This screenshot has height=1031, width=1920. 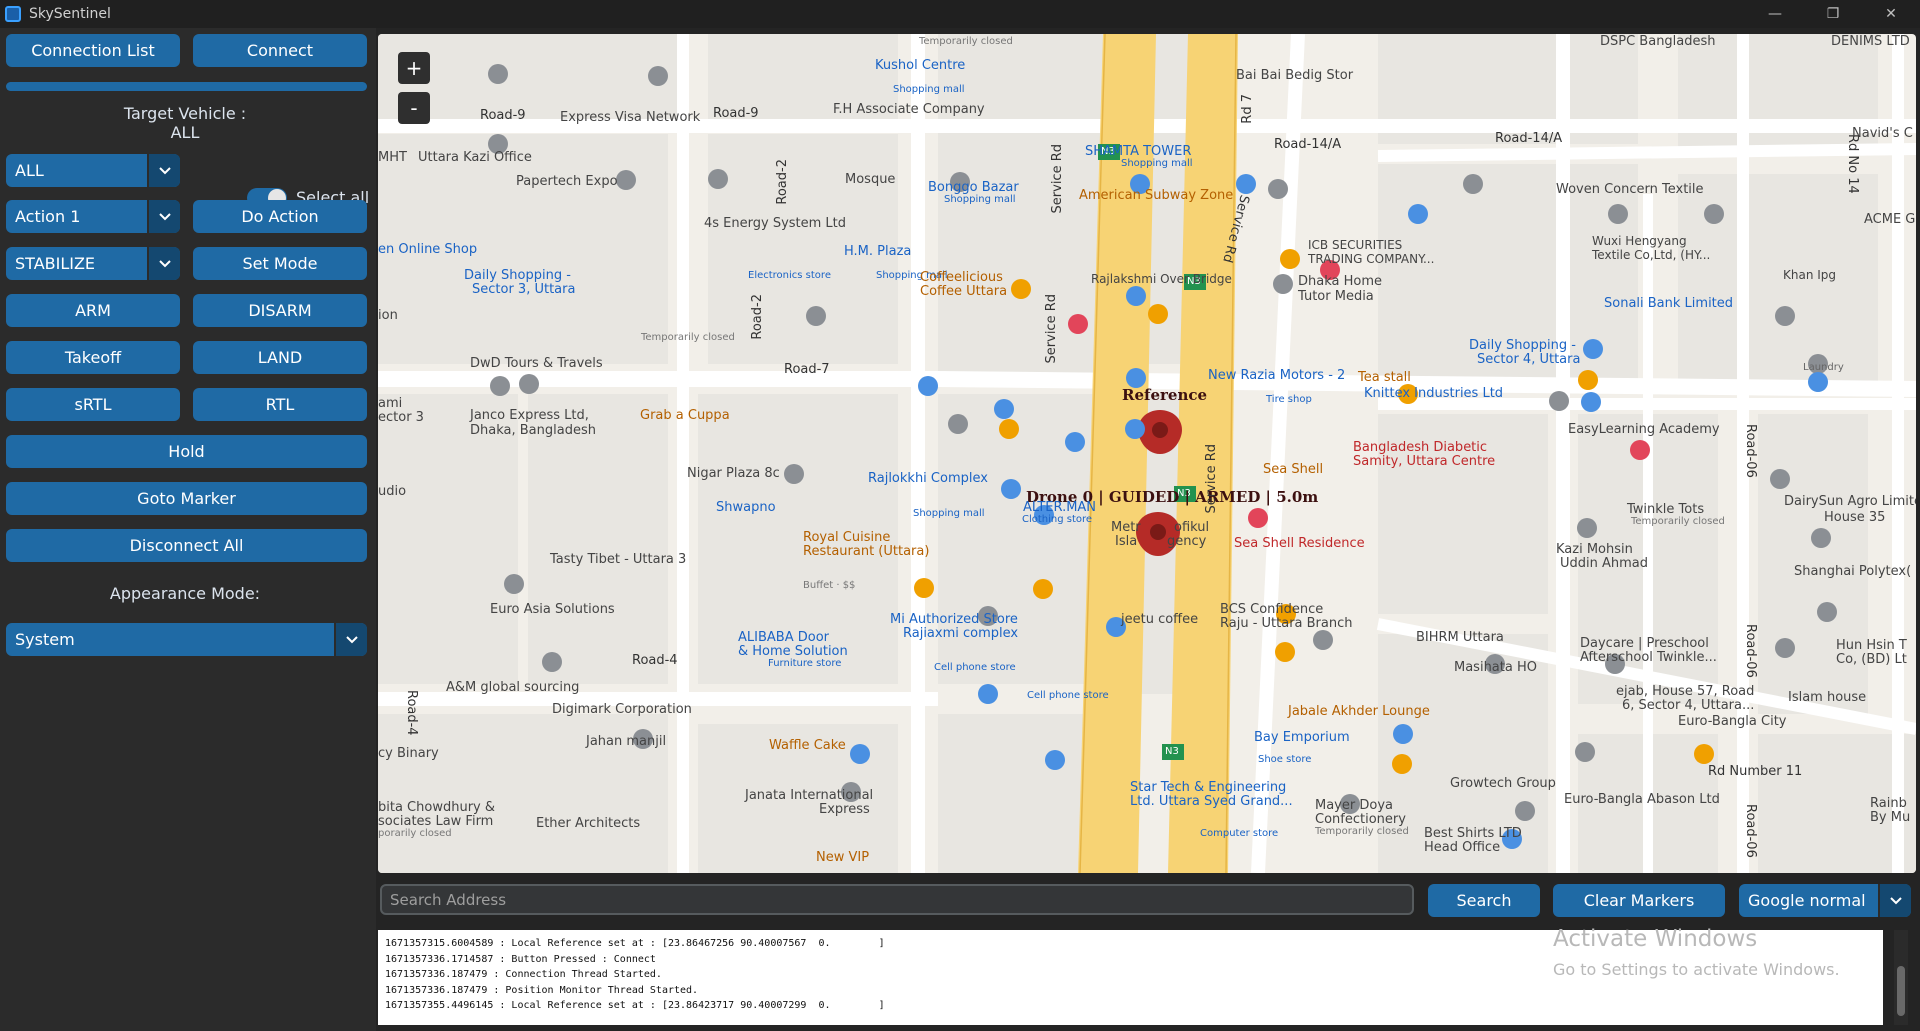 I want to click on poi-label: Buffet · $$, so click(x=829, y=585).